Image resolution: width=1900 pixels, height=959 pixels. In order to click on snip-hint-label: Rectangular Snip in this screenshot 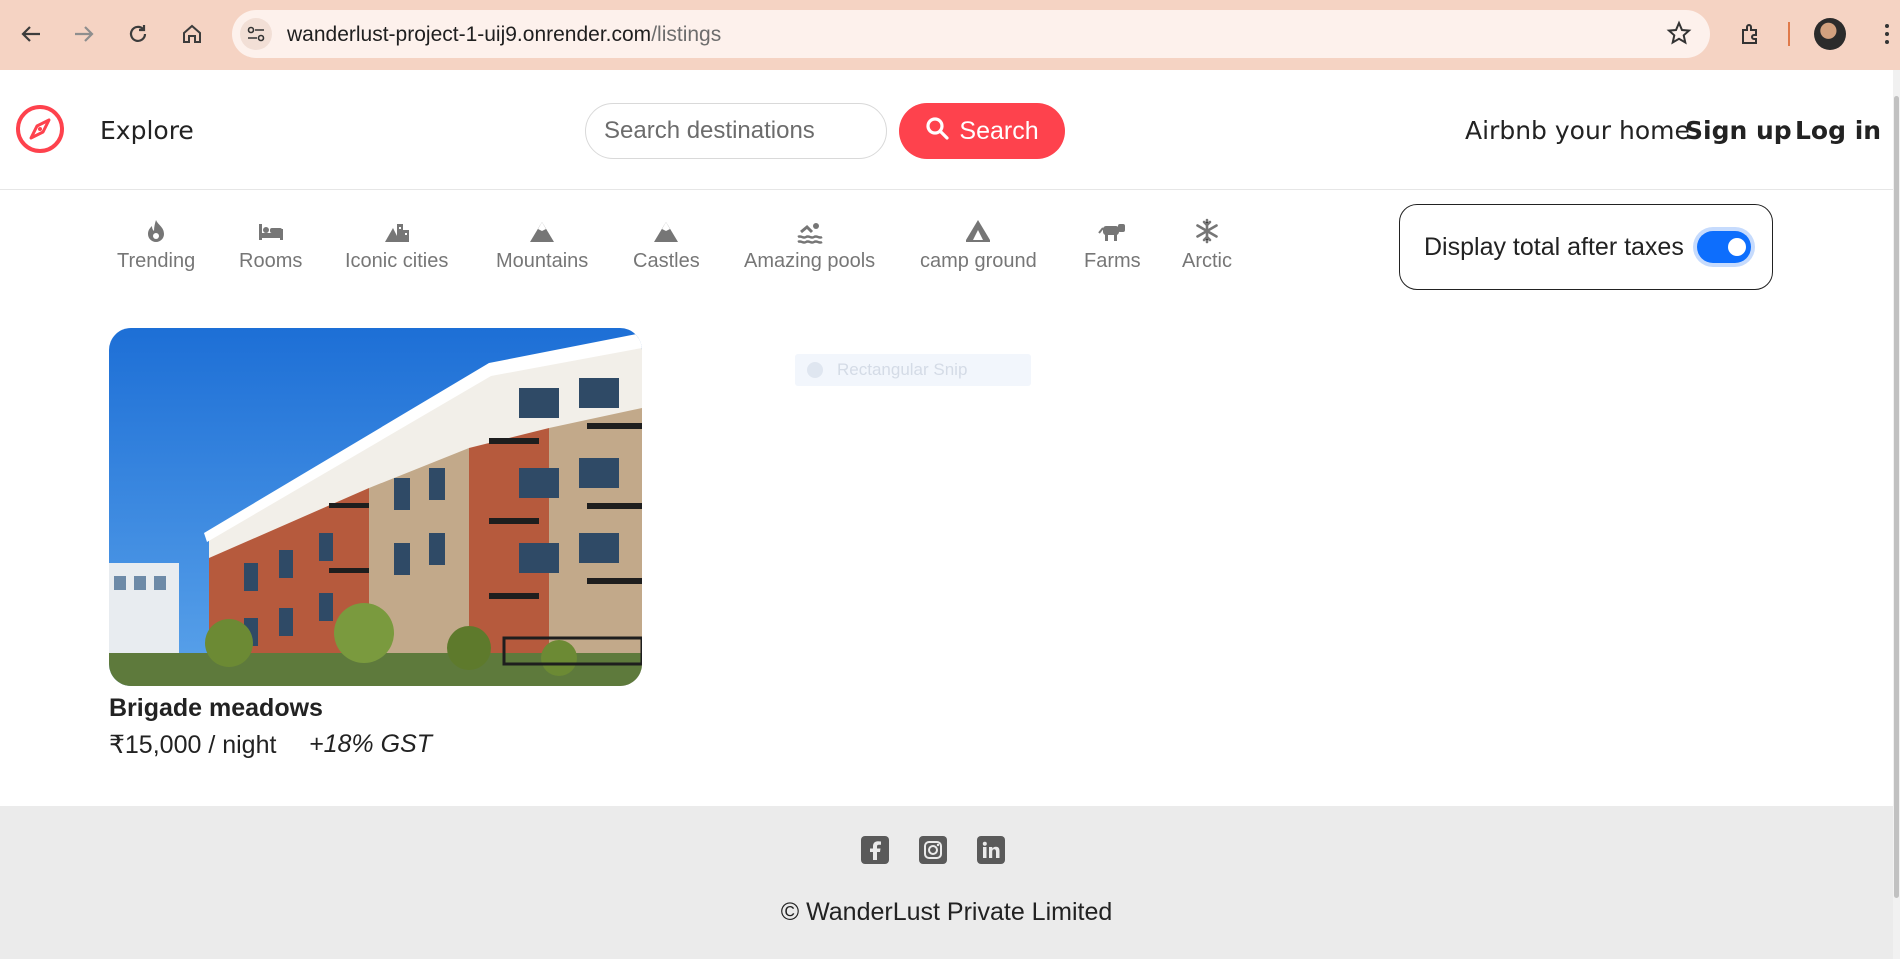, I will do `click(902, 369)`.